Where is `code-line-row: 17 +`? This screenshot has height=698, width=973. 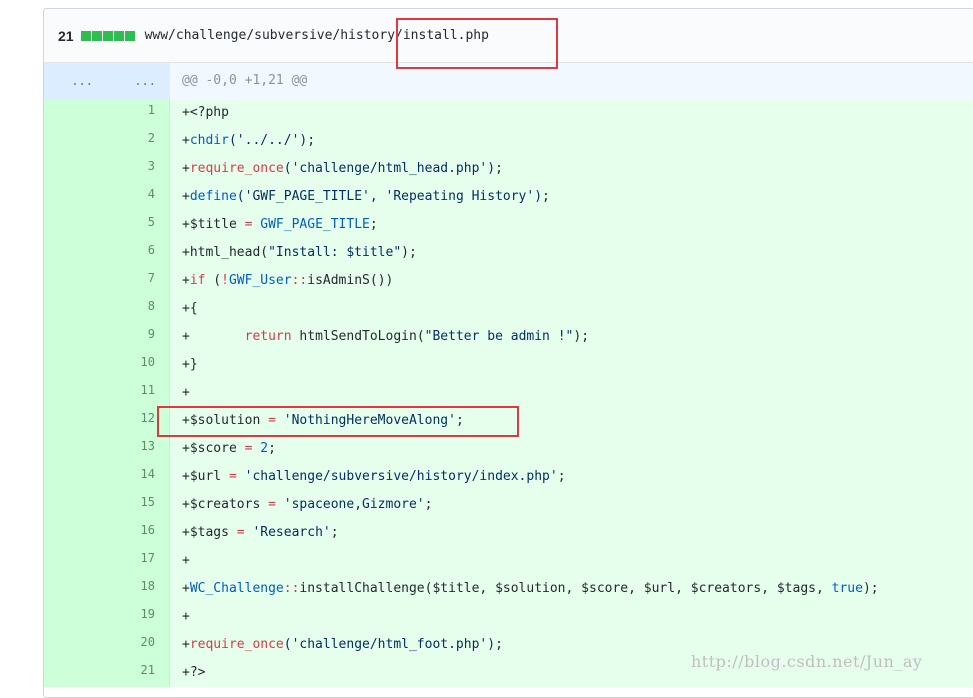 code-line-row: 17 + is located at coordinates (508, 561).